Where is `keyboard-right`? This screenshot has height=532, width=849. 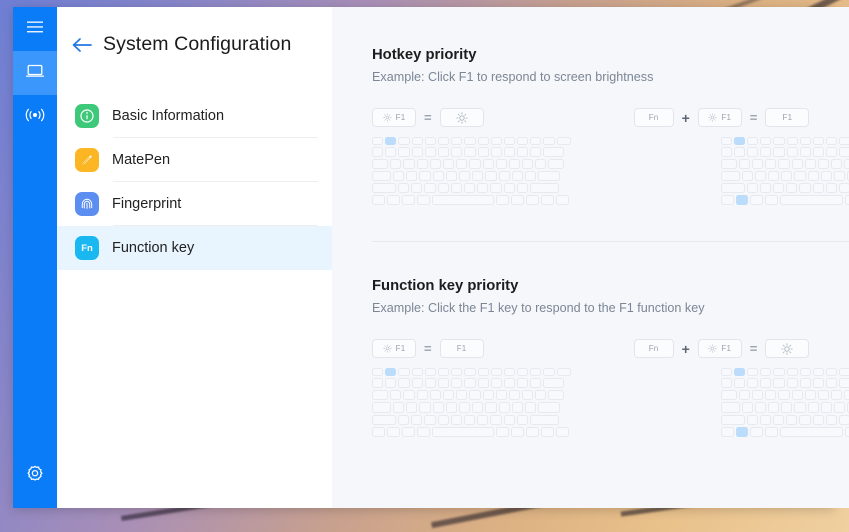
keyboard-right is located at coordinates (784, 171).